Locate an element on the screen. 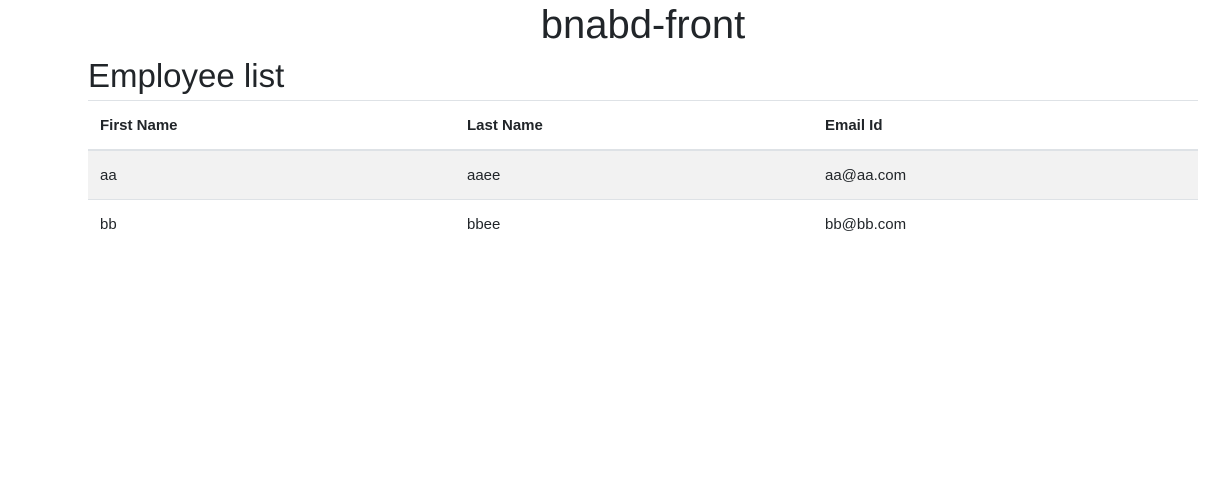 The height and width of the screenshot is (503, 1229). cell-email-id: aa@aa.com is located at coordinates (1005, 174).